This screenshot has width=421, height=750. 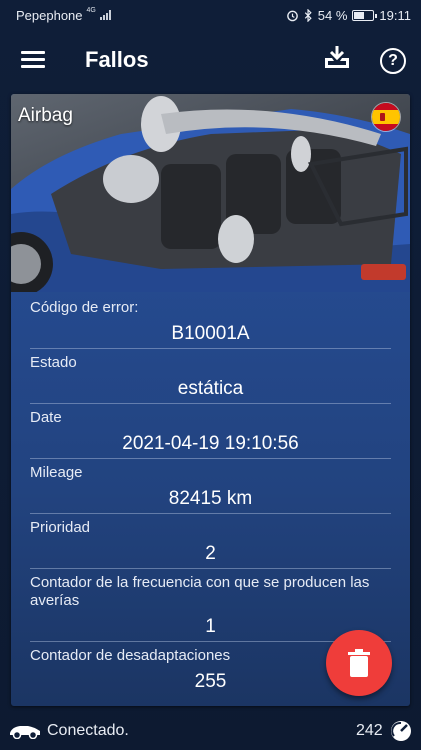 I want to click on status-right: 54 % 19:11, so click(x=348, y=15).